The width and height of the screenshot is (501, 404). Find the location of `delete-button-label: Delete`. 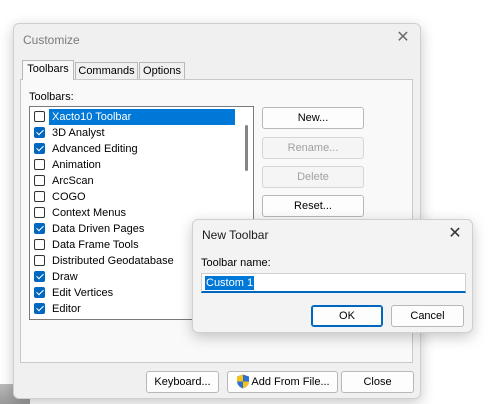

delete-button-label: Delete is located at coordinates (313, 177).